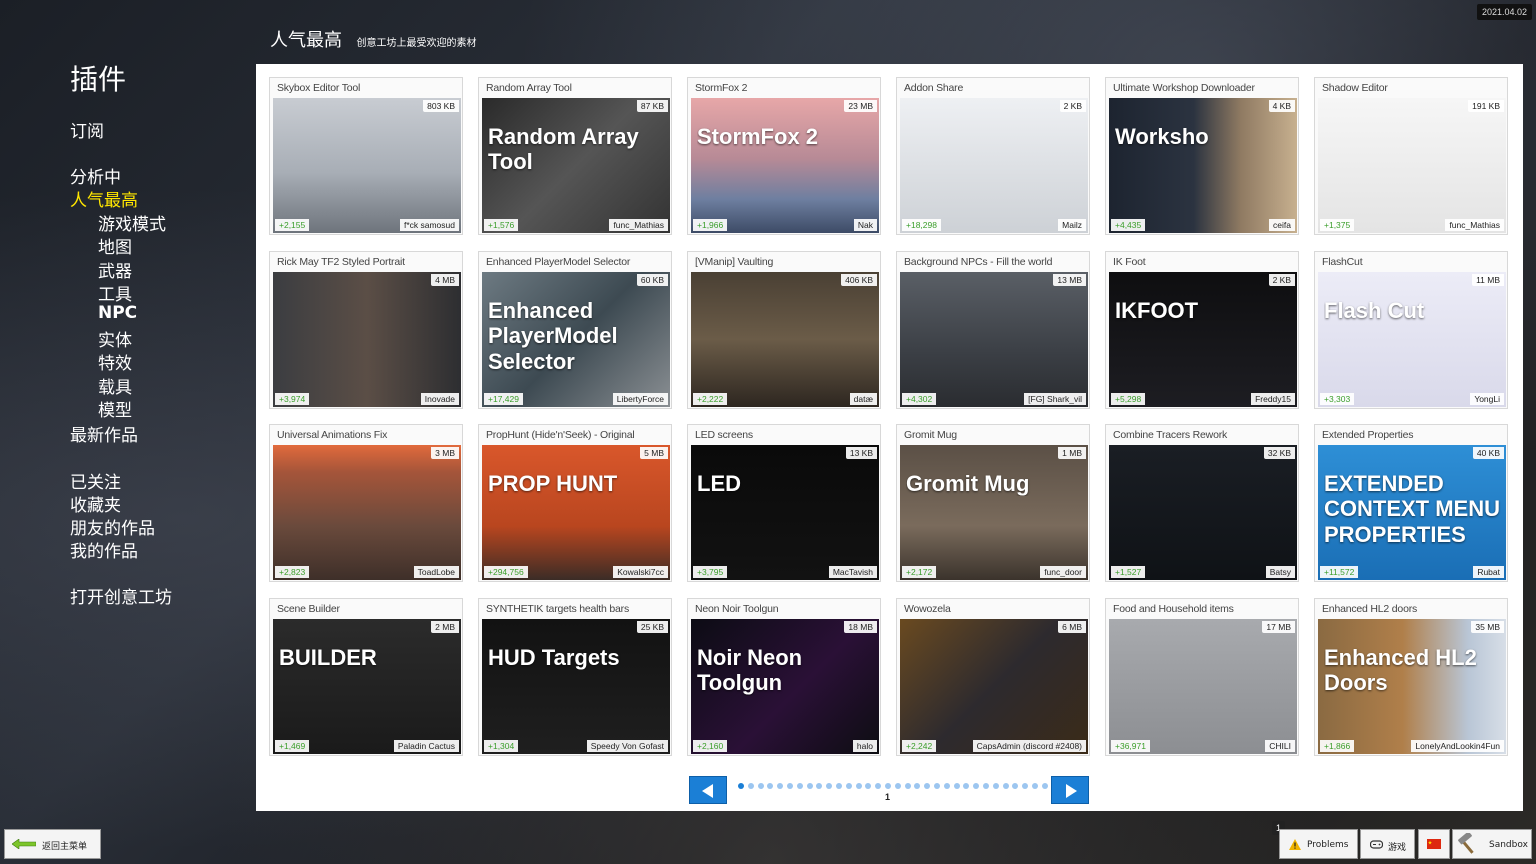  I want to click on sidebar-subcat-npc: NPC, so click(117, 313).